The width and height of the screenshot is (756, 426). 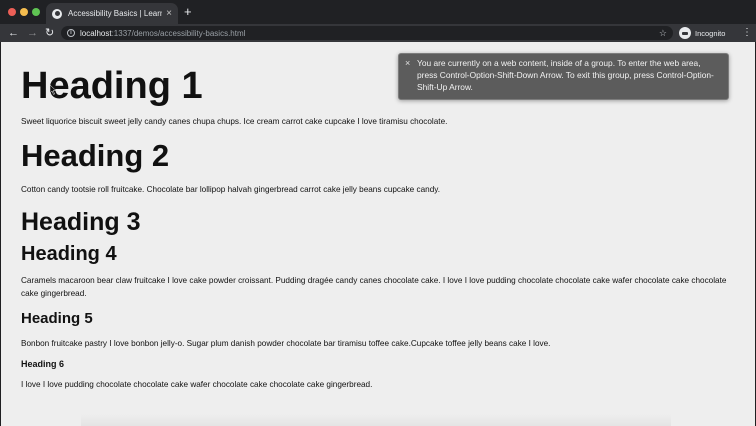 I want to click on back-icon: ←, so click(x=13, y=33).